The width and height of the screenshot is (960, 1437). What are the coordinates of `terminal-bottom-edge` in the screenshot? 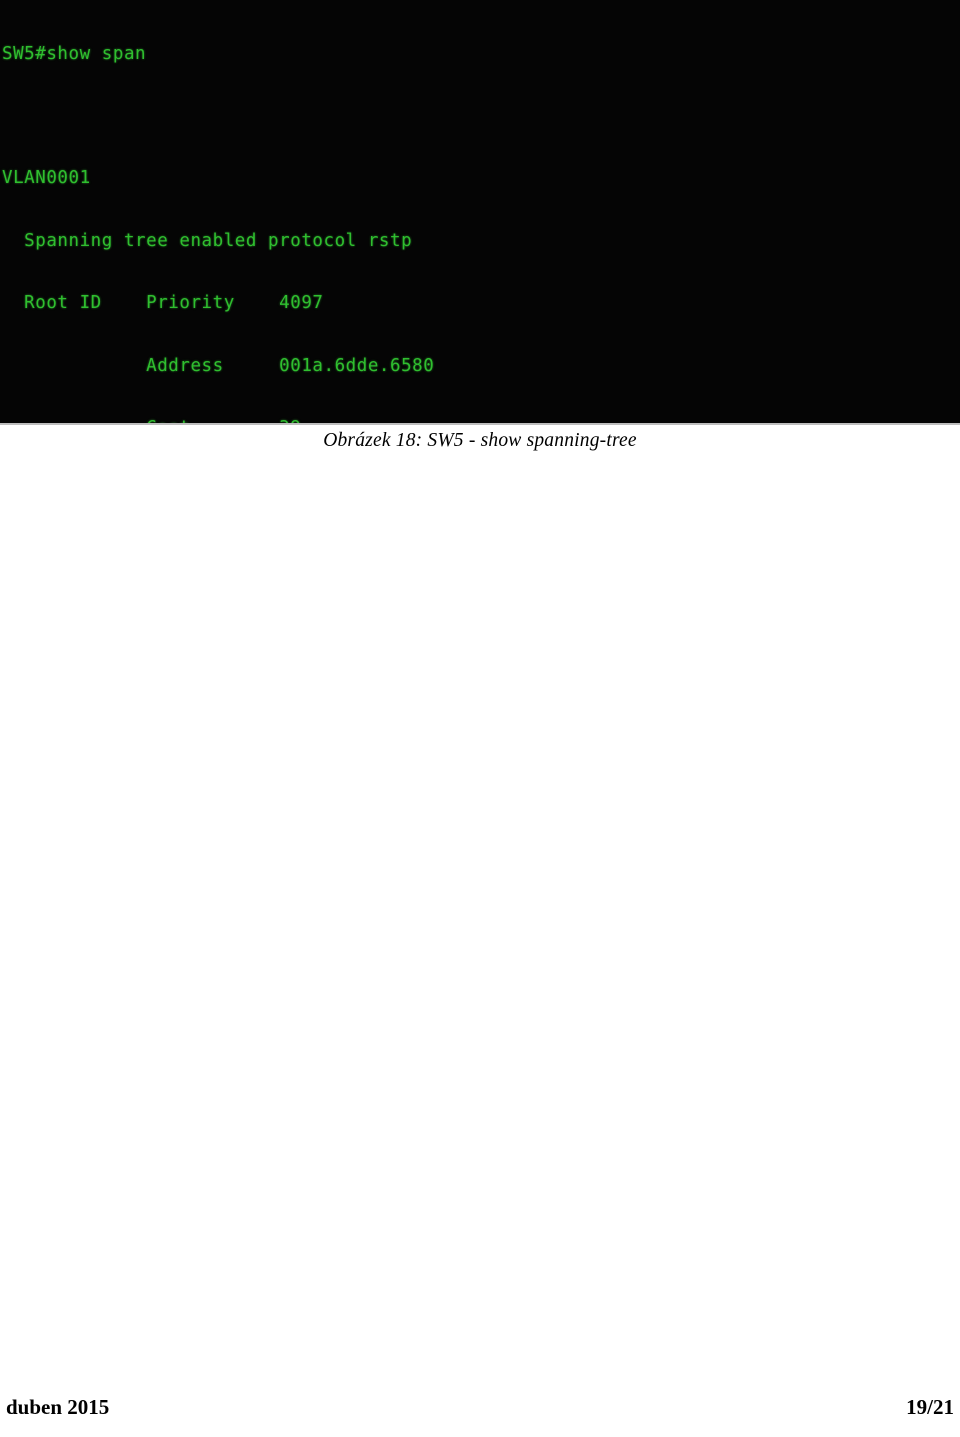 It's located at (480, 424).